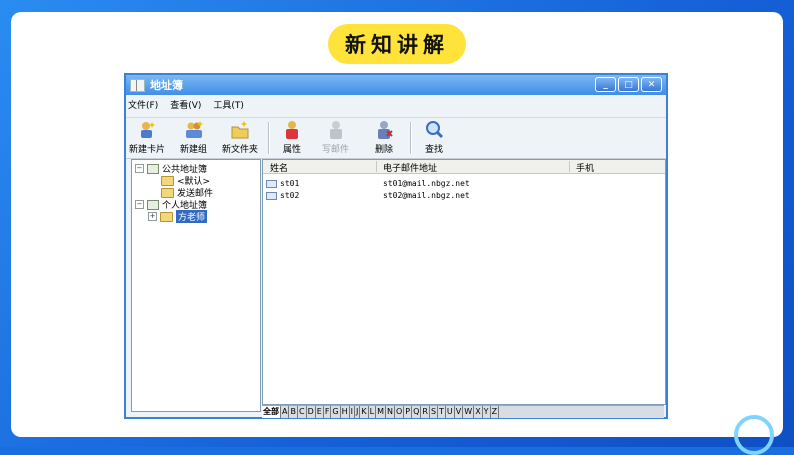 The width and height of the screenshot is (794, 455). What do you see at coordinates (396, 85) in the screenshot?
I see `window-titlebar: 地址簿 _ □ ✕` at bounding box center [396, 85].